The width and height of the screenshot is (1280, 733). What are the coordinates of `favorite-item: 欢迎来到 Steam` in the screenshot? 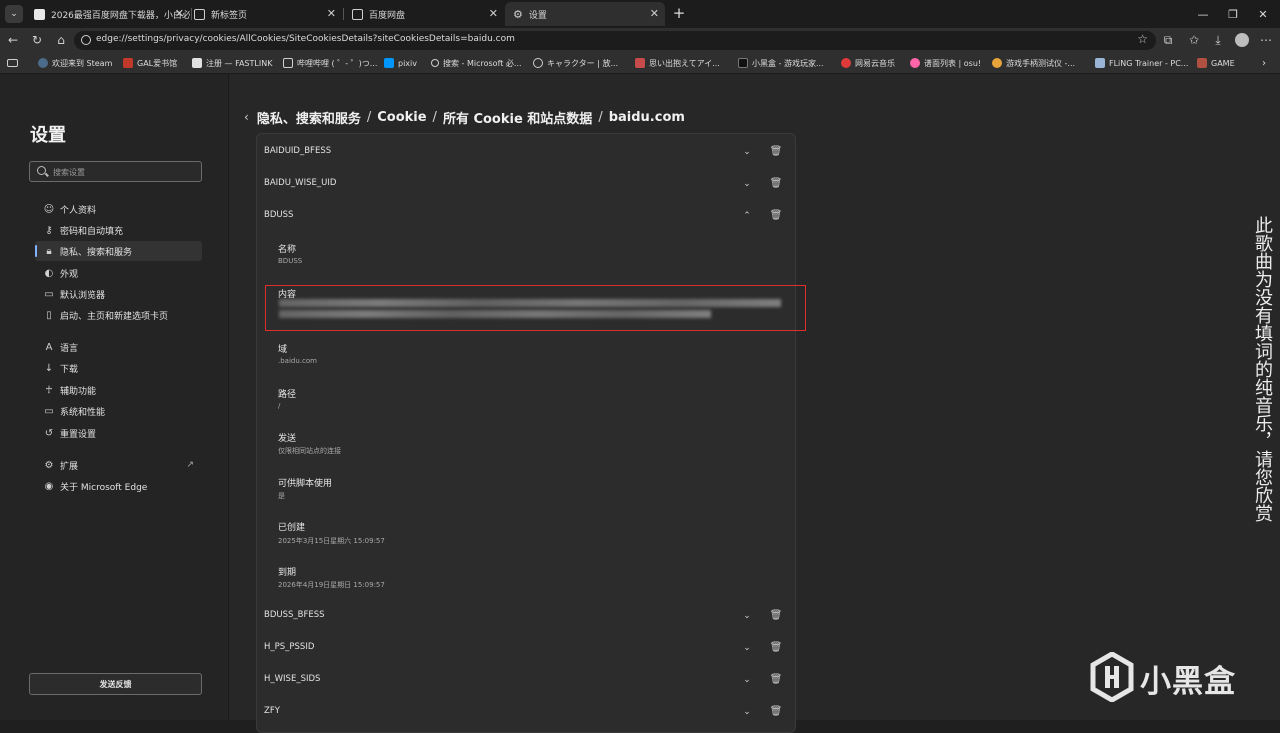 It's located at (75, 63).